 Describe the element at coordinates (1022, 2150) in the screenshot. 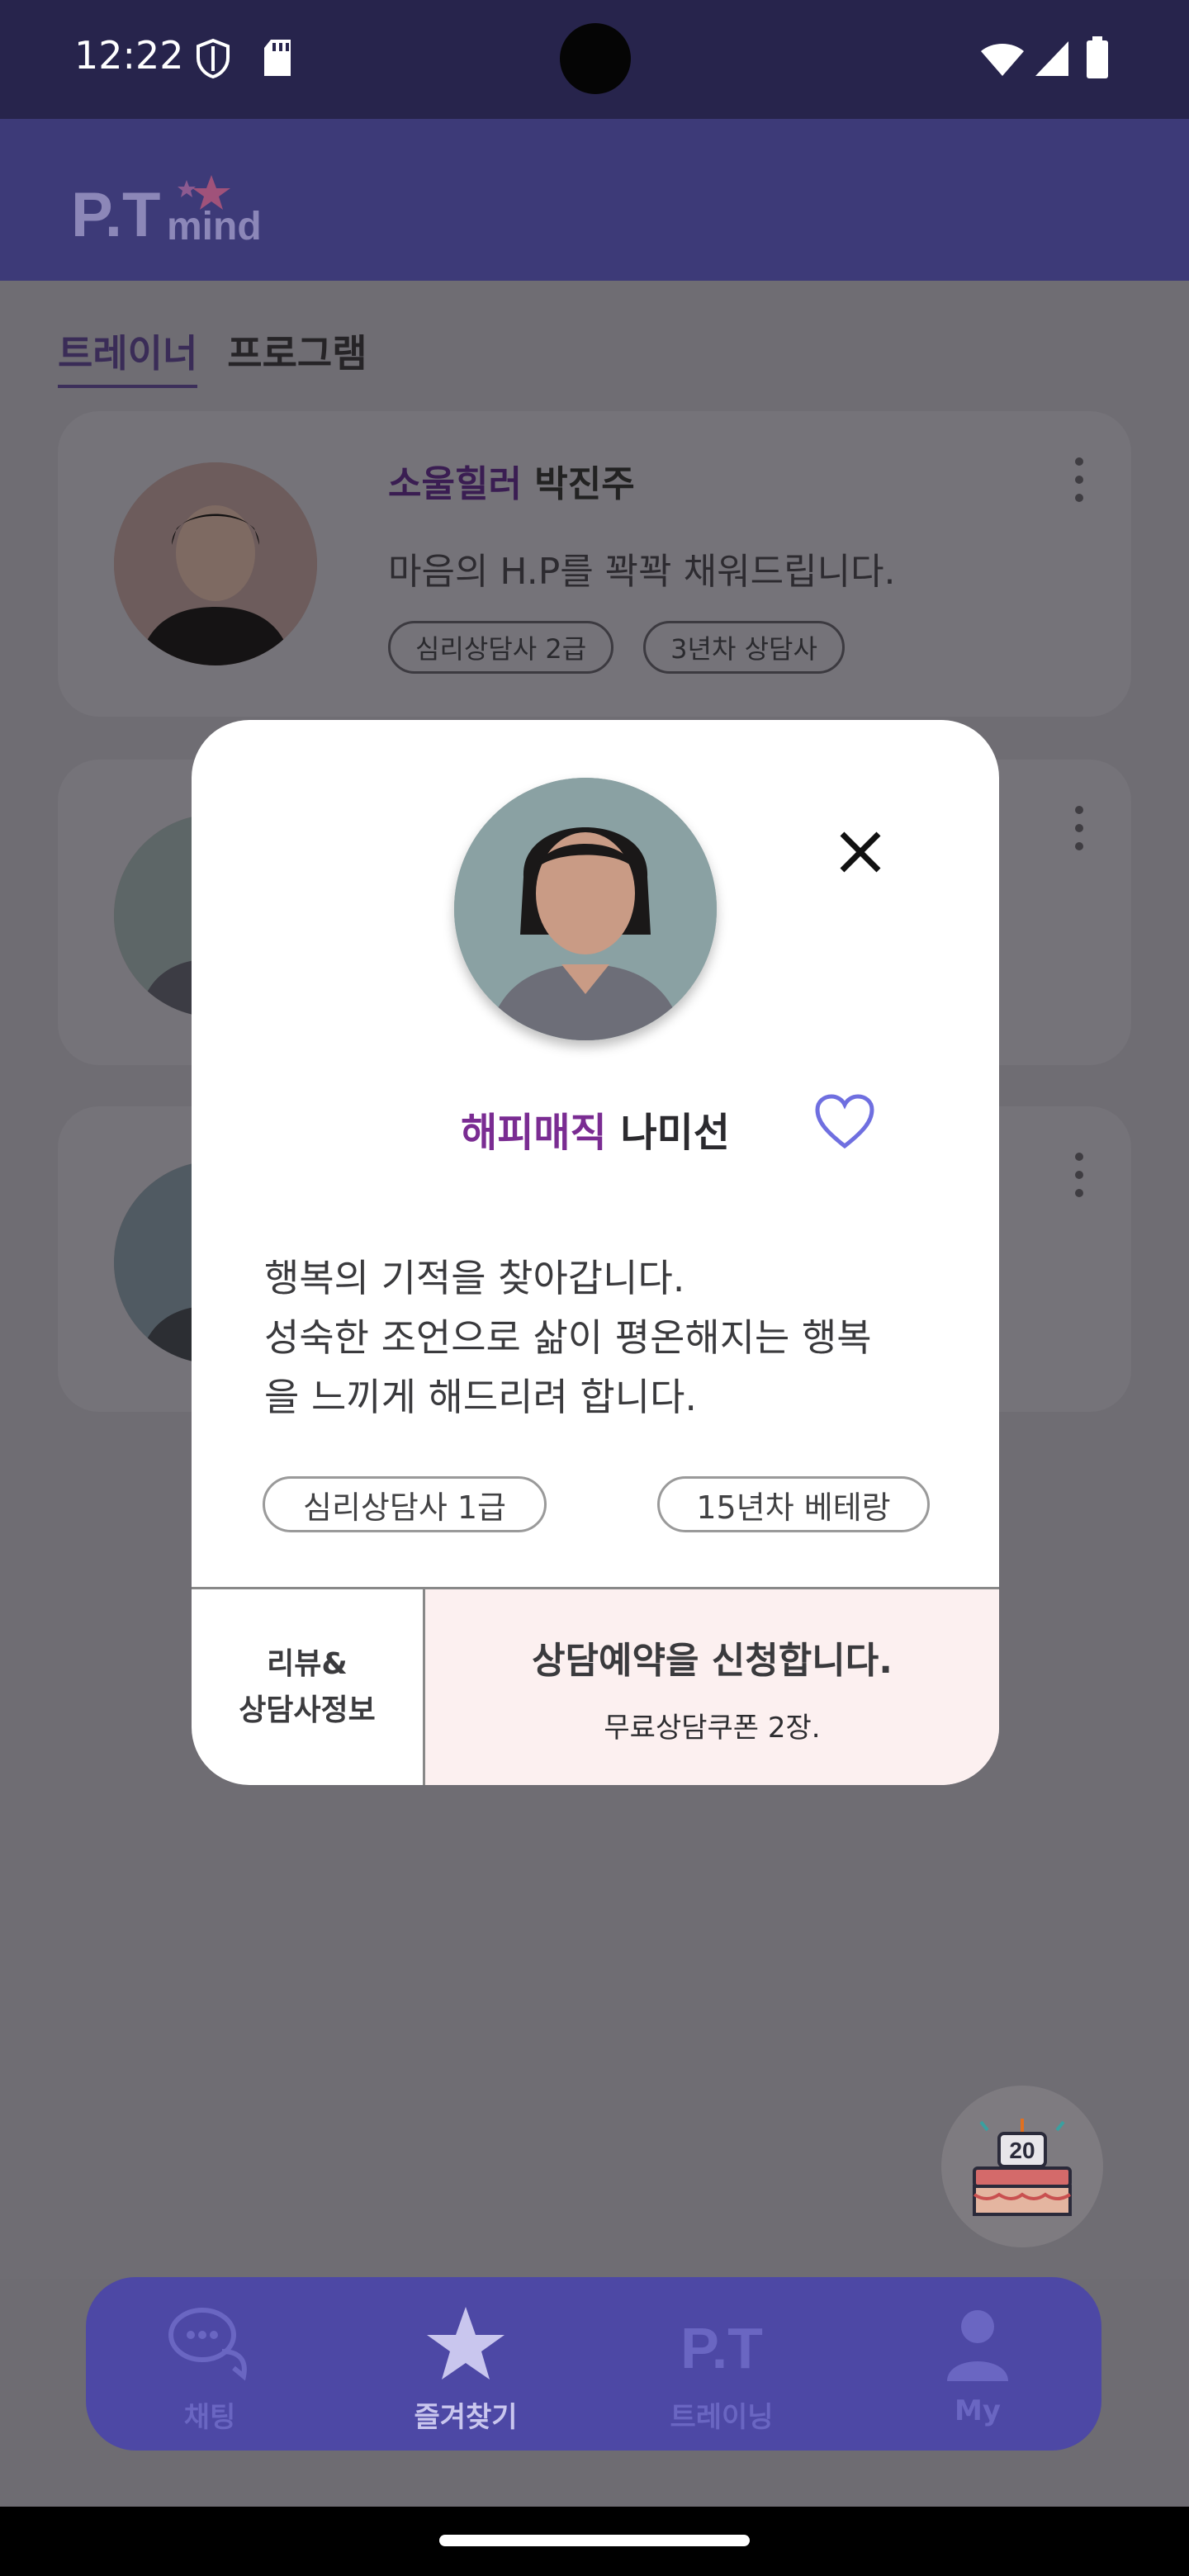

I see `svg-text: 20` at that location.